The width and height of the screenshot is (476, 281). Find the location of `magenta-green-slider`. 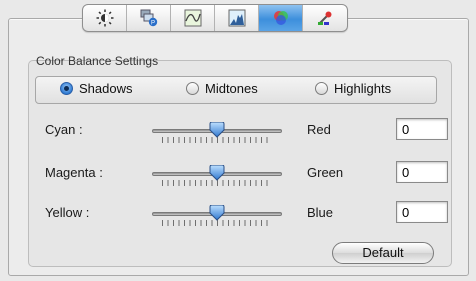

magenta-green-slider is located at coordinates (217, 175).